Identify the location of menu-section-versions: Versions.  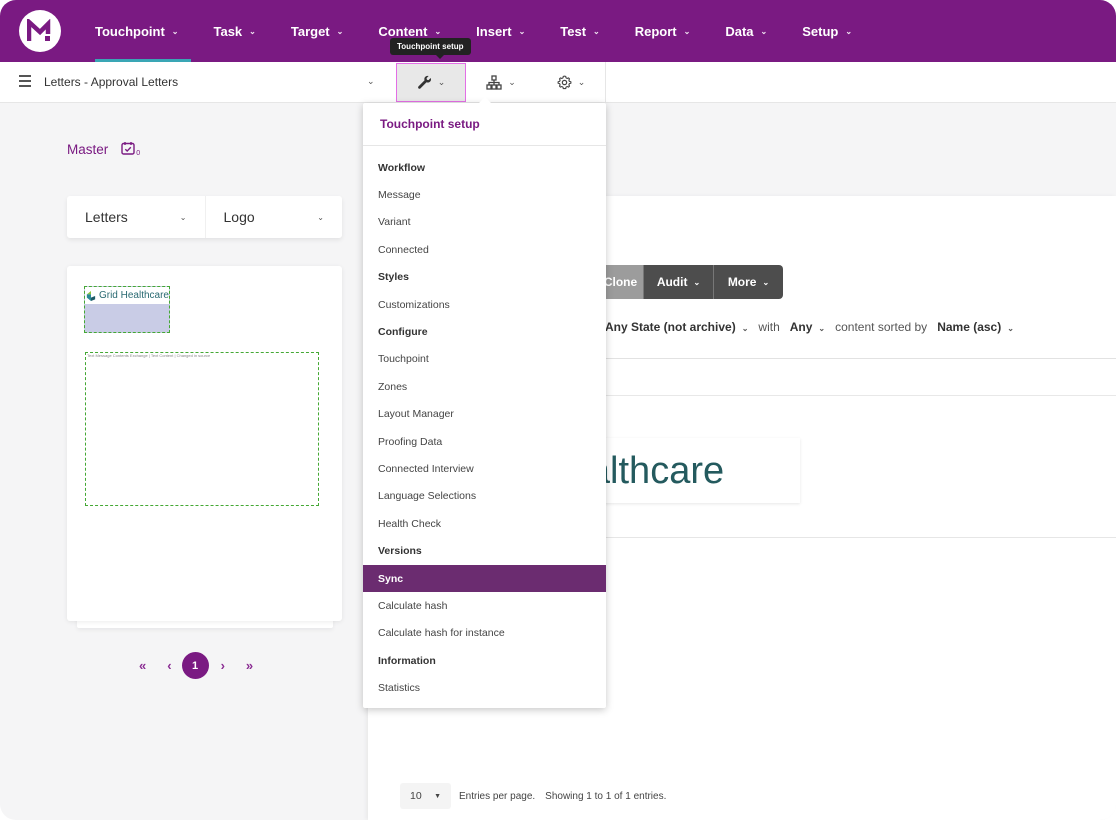
(400, 551).